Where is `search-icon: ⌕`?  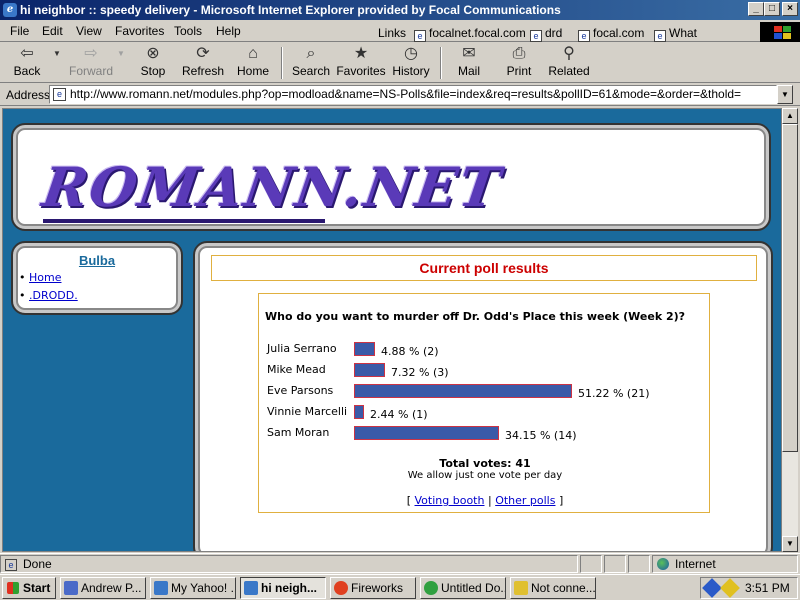
search-icon: ⌕ is located at coordinates (311, 53).